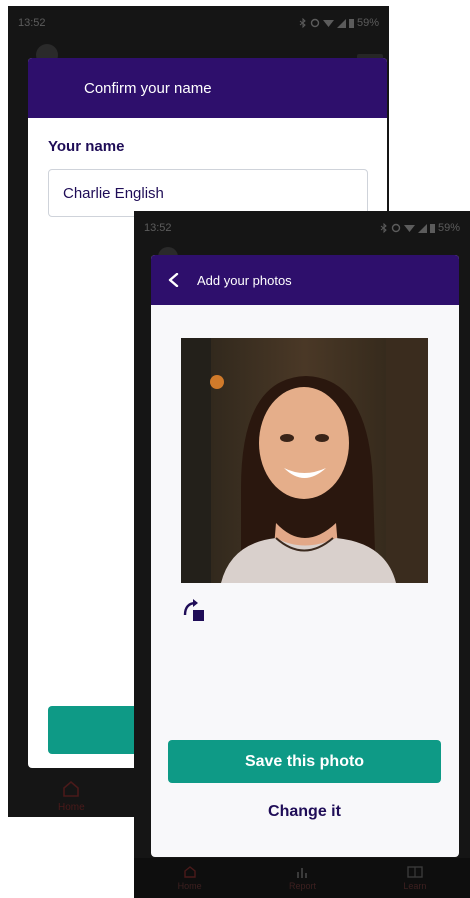  I want to click on dialog-title: Confirm your name, so click(148, 88).